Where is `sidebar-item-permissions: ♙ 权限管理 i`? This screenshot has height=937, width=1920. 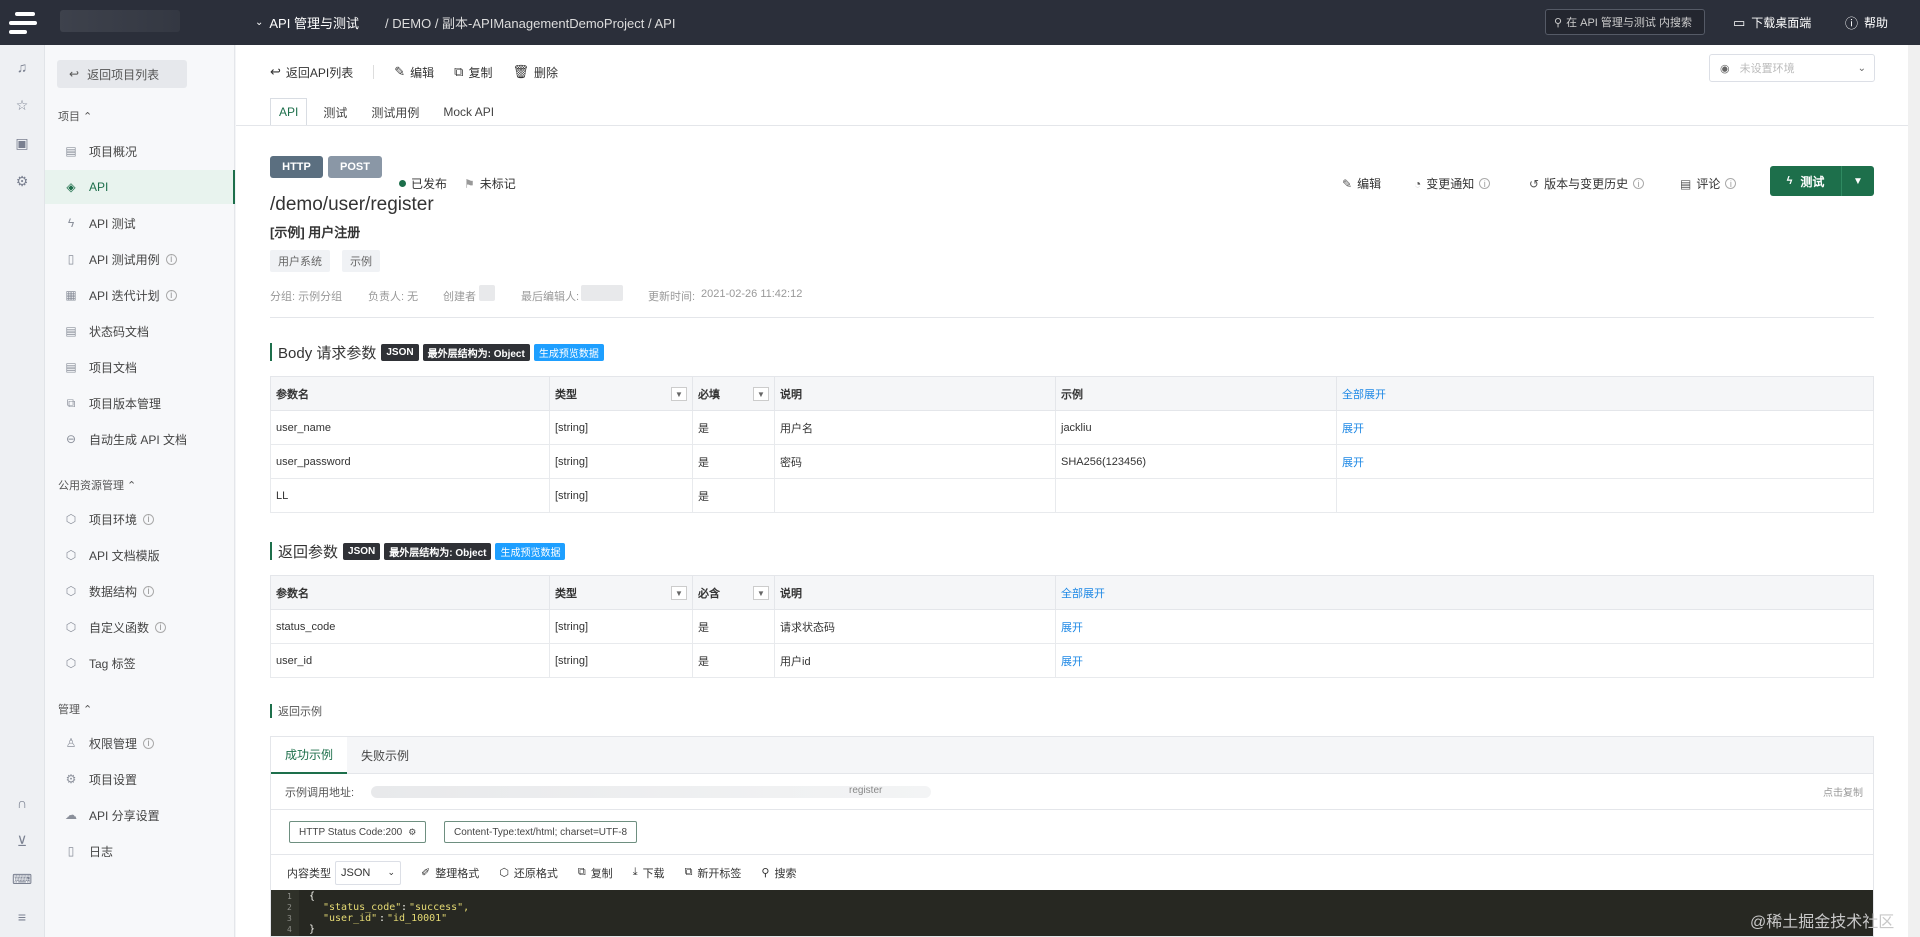 sidebar-item-permissions: ♙ 权限管理 i is located at coordinates (140, 743).